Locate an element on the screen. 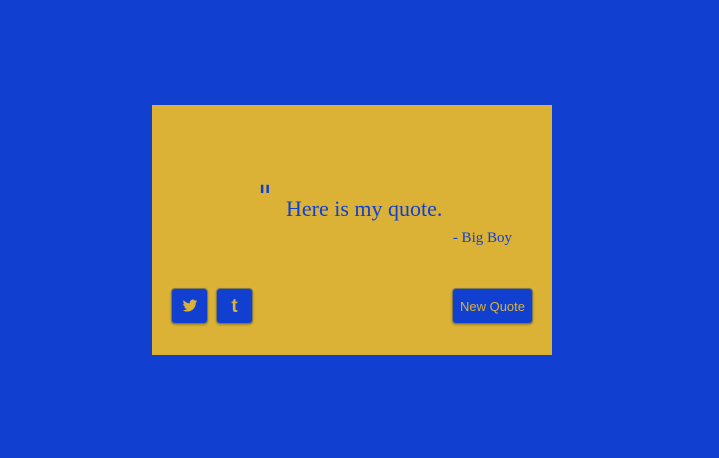  tumblr-icon: t is located at coordinates (234, 306).